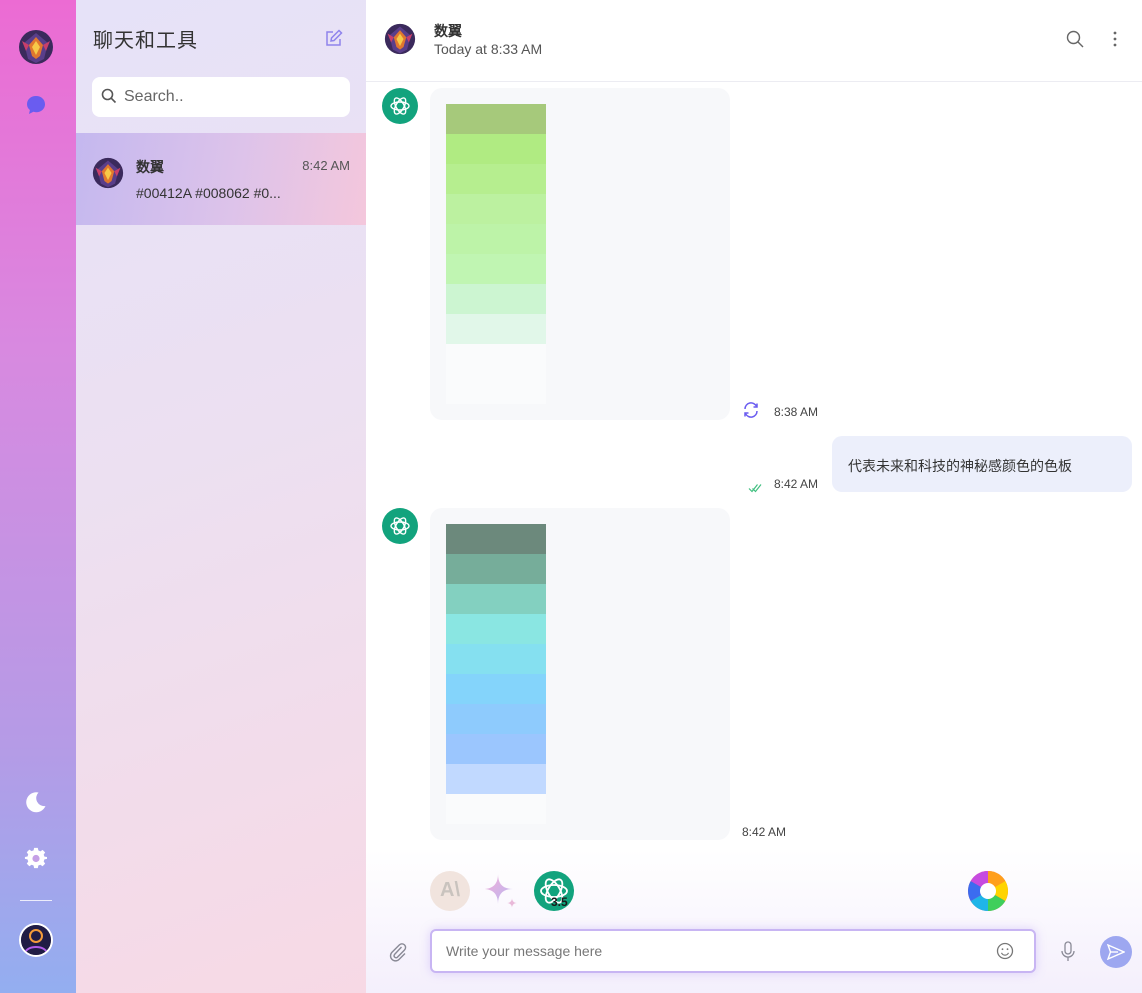 The image size is (1142, 993). Describe the element at coordinates (108, 173) in the screenshot. I see `conversation-avatar` at that location.